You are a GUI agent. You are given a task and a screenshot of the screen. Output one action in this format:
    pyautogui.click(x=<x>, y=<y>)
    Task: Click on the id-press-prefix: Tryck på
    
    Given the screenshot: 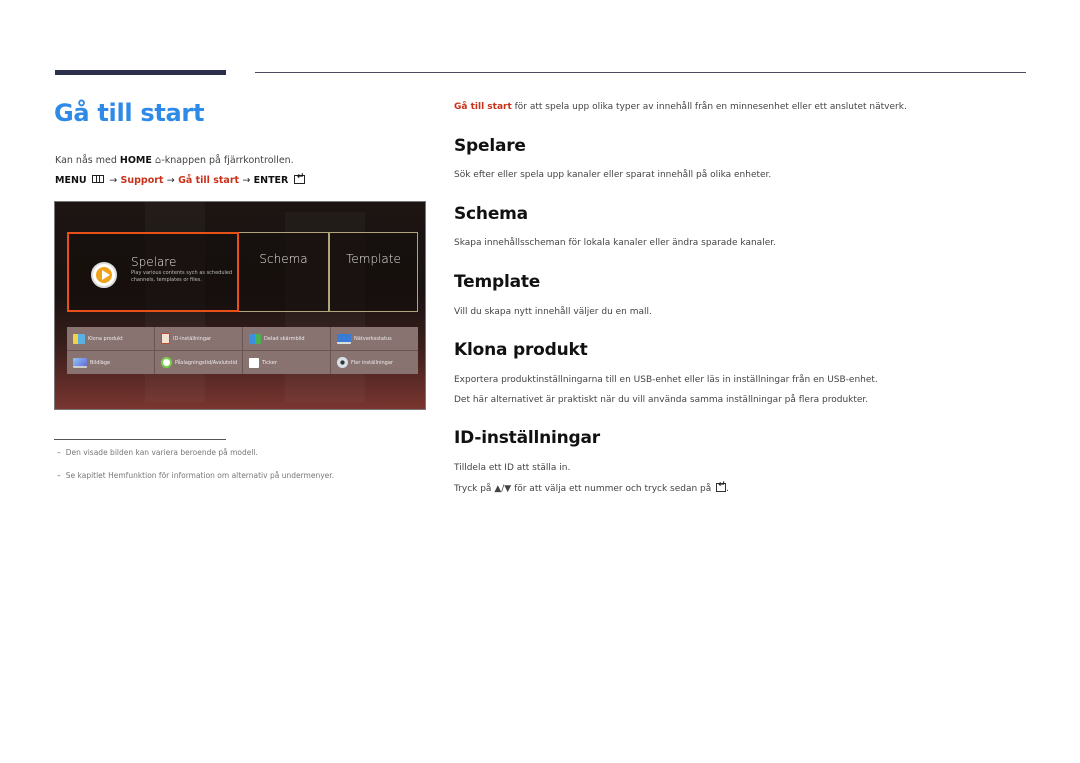 What is the action you would take?
    pyautogui.click(x=474, y=489)
    